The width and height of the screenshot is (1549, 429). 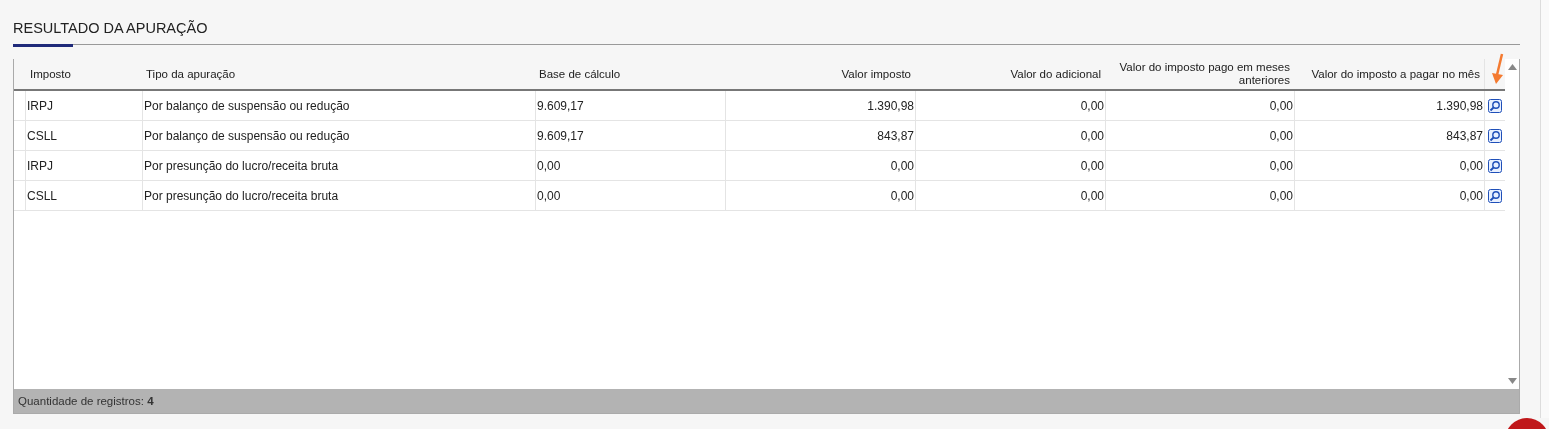 I want to click on column-header: Tipo da apuração, so click(x=191, y=74).